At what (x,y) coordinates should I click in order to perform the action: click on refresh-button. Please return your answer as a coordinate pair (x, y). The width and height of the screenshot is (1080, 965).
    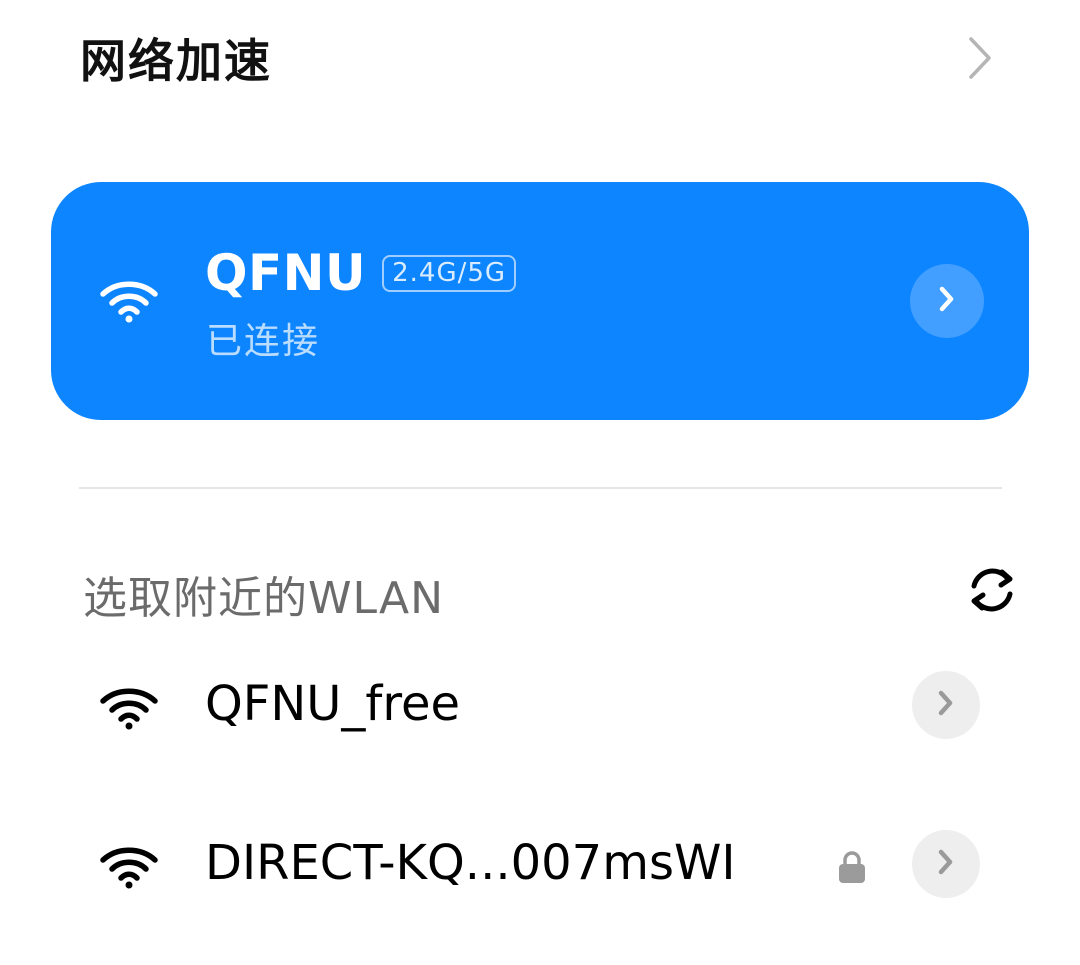
    Looking at the image, I should click on (992, 592).